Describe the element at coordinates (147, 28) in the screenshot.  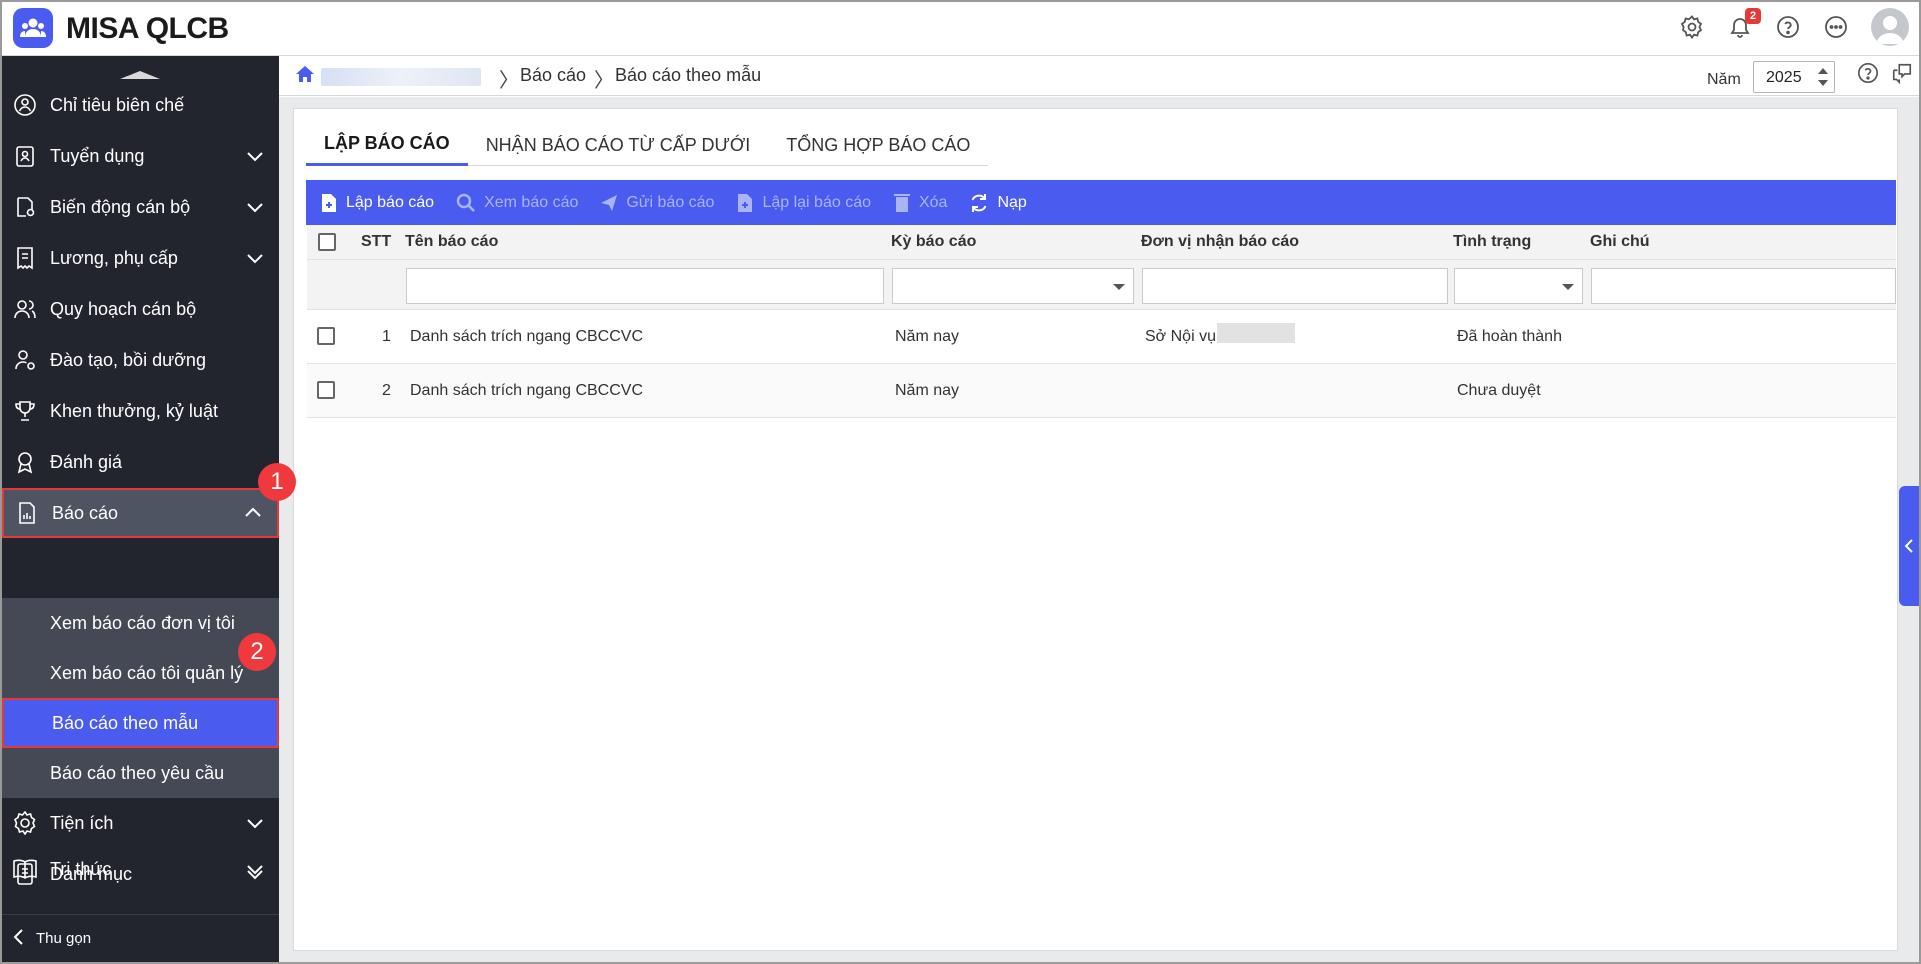
I see `app-name: MISA QLCB` at that location.